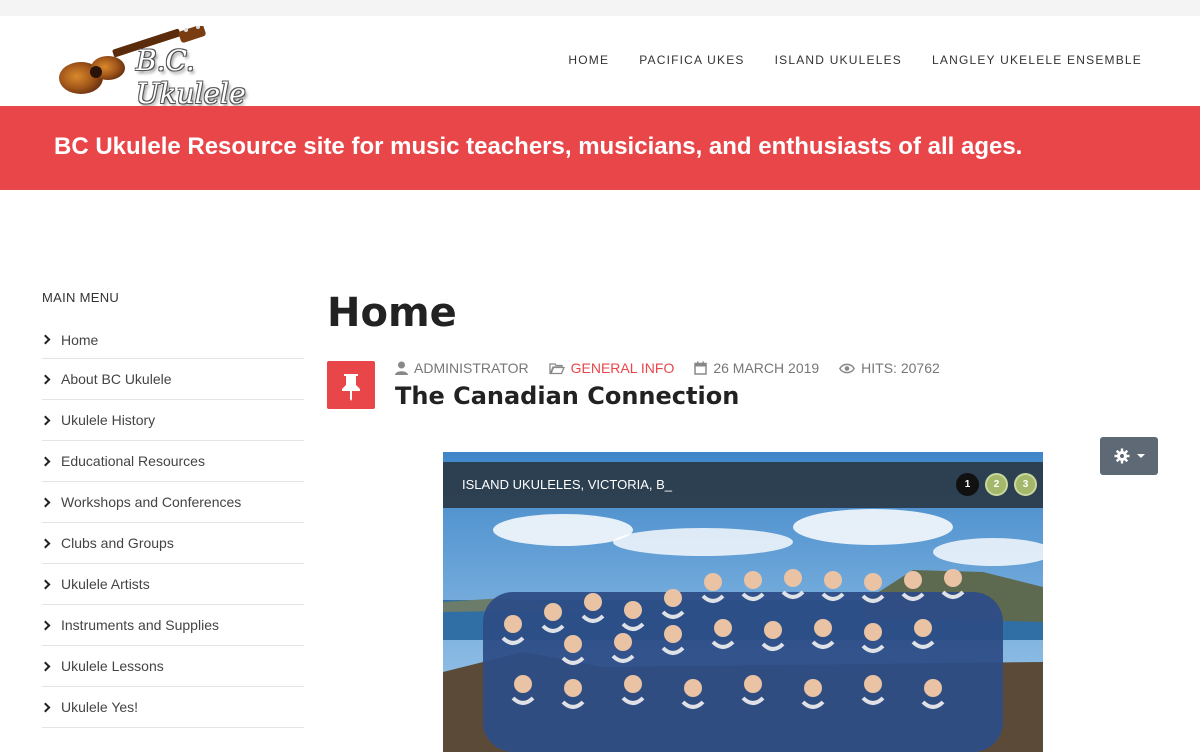 This screenshot has height=752, width=1200. What do you see at coordinates (116, 379) in the screenshot?
I see `menu-item-label: About BC Ukulele` at bounding box center [116, 379].